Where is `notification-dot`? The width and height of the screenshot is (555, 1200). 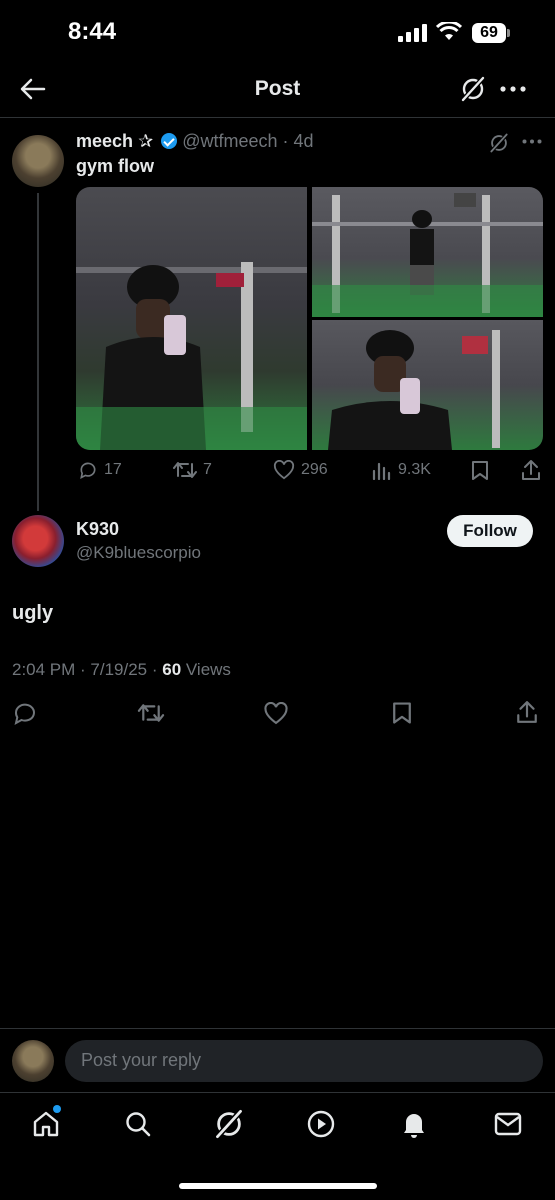 notification-dot is located at coordinates (57, 1109).